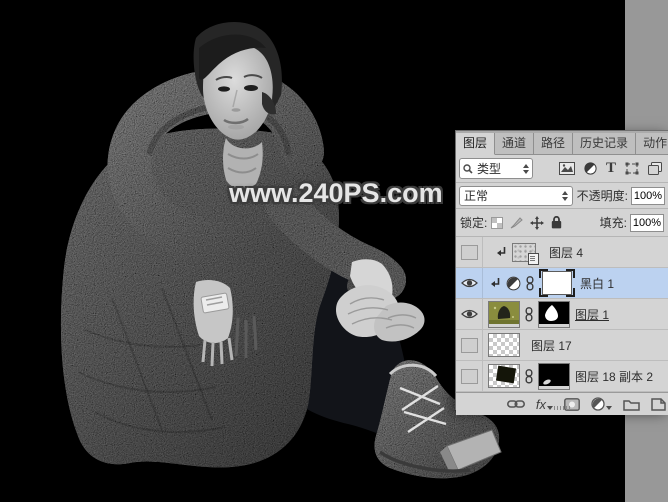  I want to click on layer-style-button: fx, so click(544, 404).